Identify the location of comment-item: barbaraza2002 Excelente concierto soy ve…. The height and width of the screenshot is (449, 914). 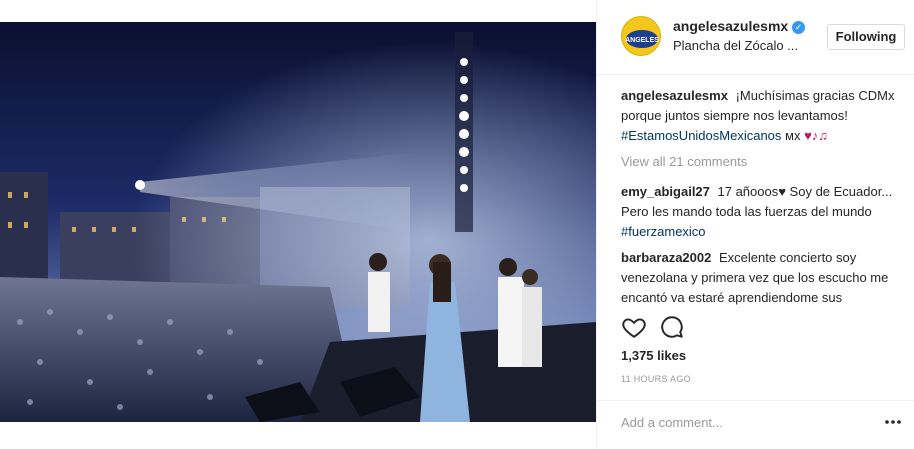
(760, 277).